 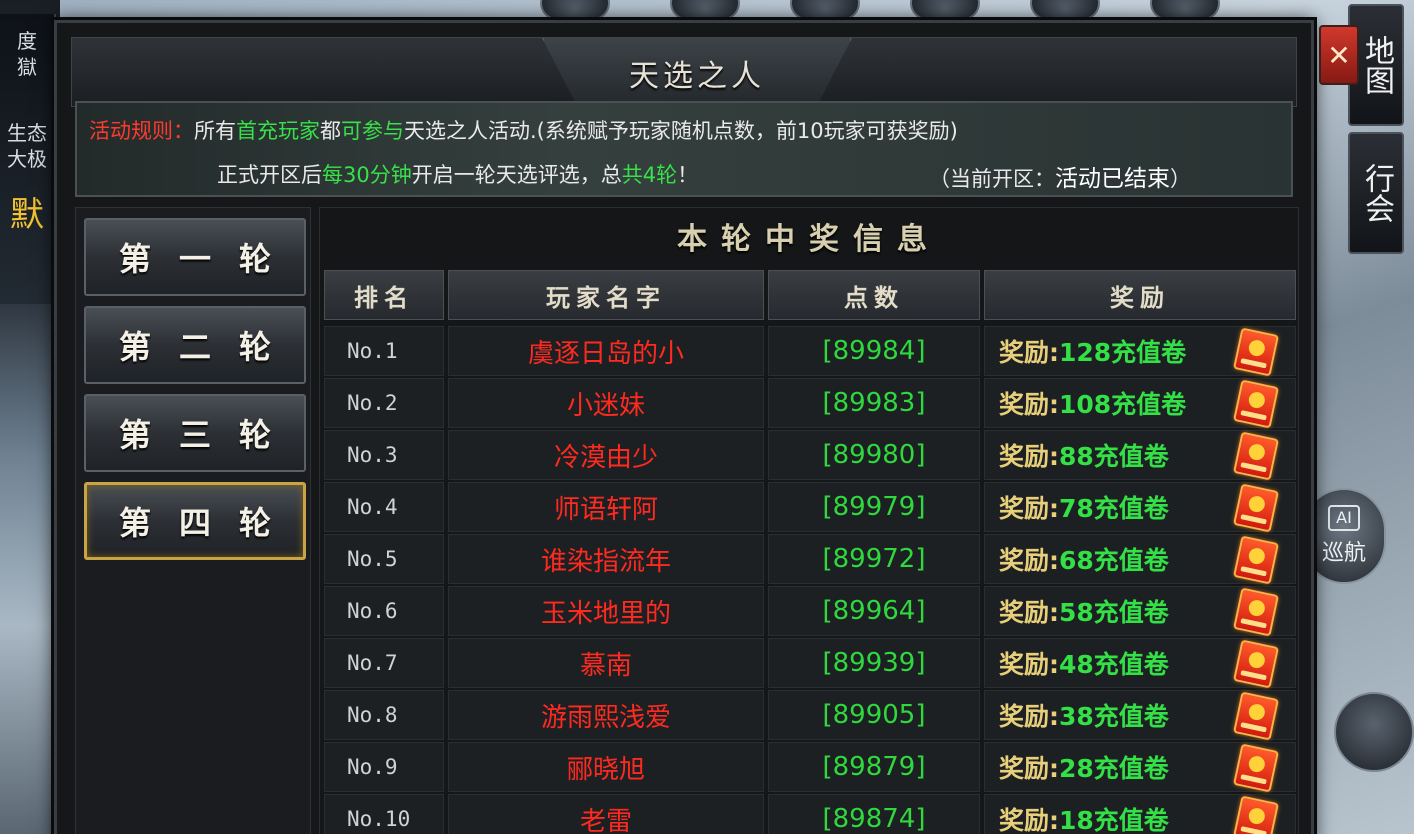 What do you see at coordinates (1180, 179) in the screenshot?
I see `status-suffix: ）` at bounding box center [1180, 179].